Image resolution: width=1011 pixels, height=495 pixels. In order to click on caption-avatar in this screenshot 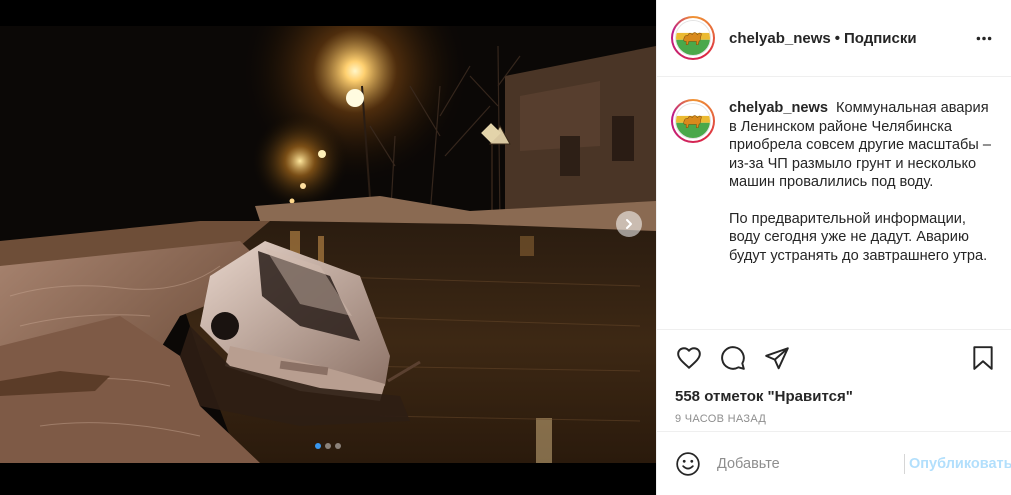, I will do `click(693, 121)`.